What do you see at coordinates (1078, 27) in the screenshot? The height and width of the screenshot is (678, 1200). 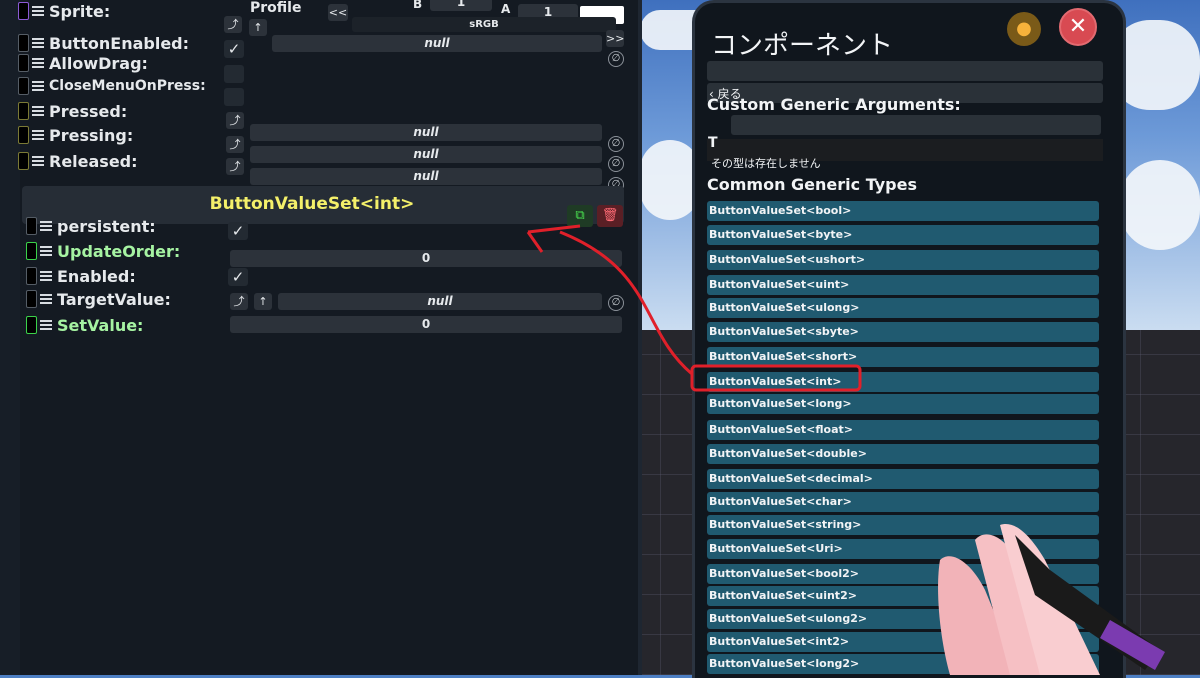 I see `close-icon: ✕` at bounding box center [1078, 27].